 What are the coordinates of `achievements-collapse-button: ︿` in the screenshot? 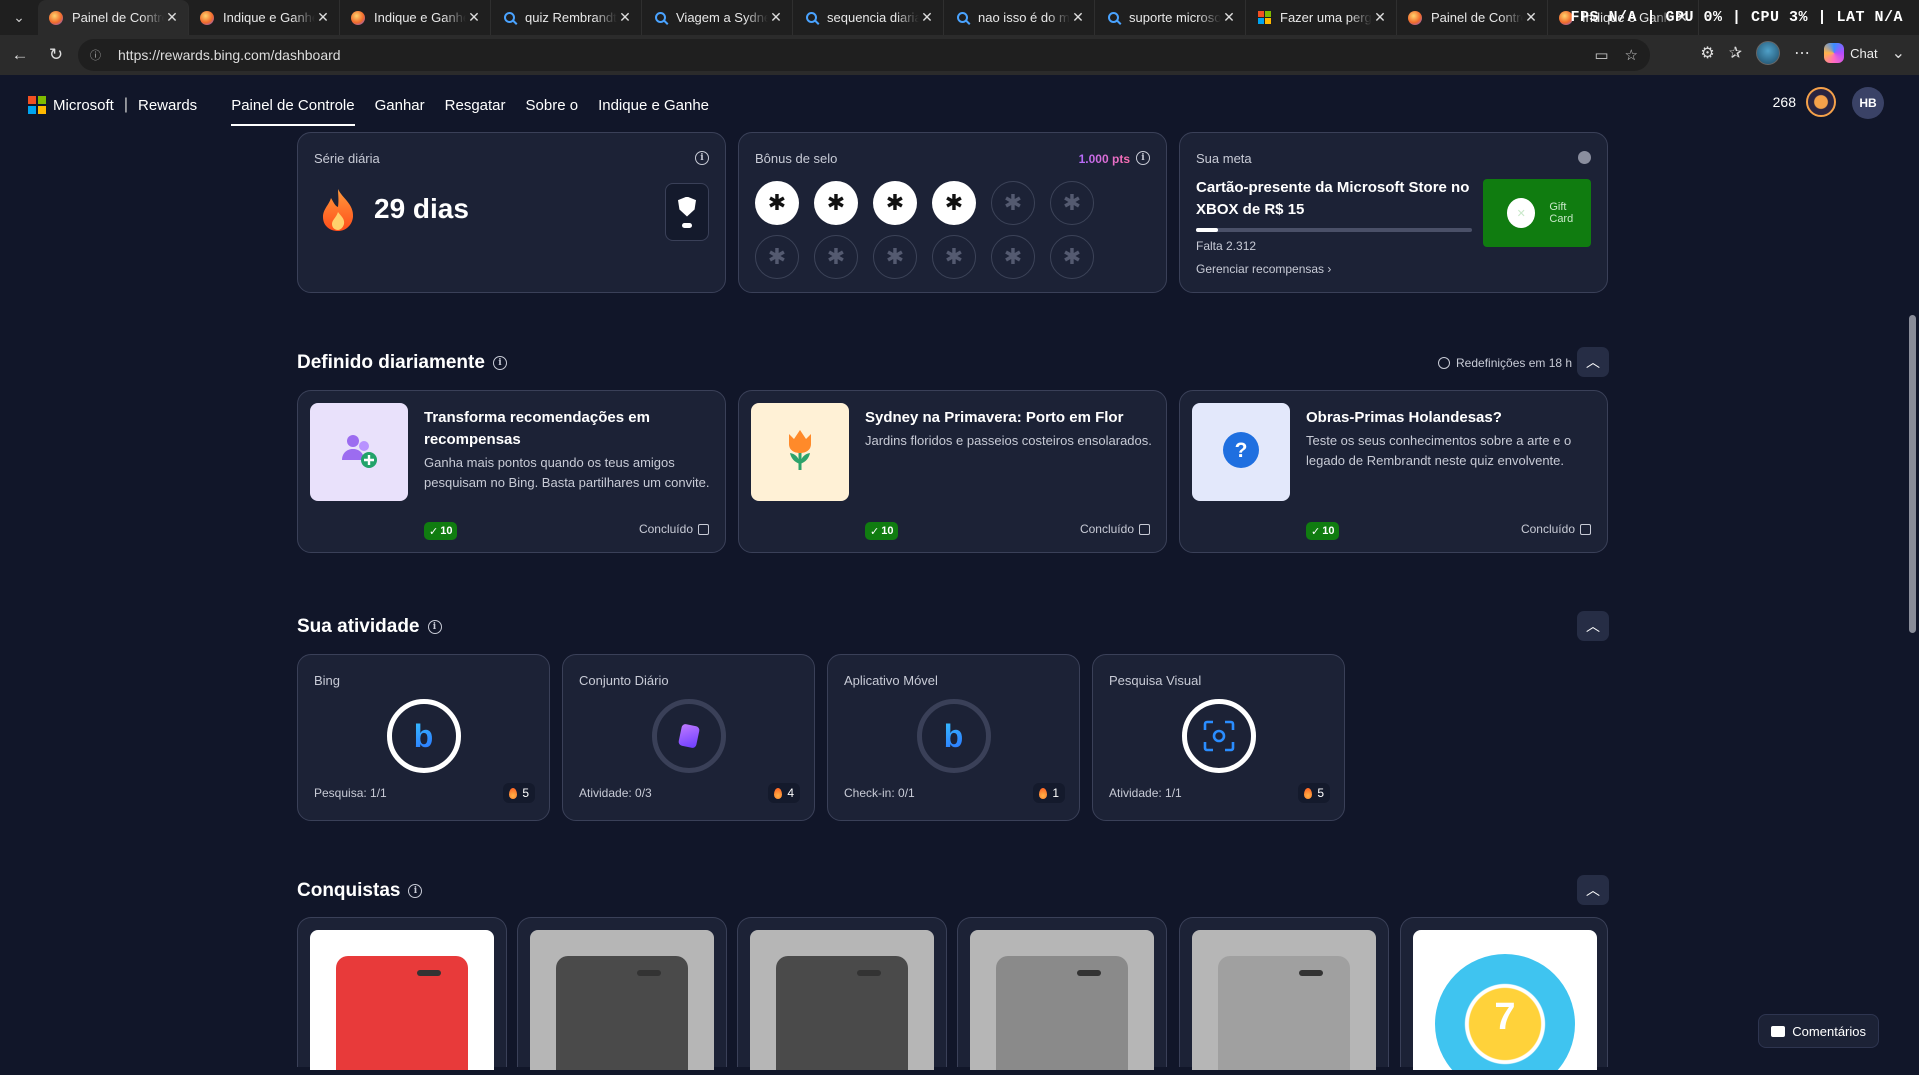 It's located at (1593, 890).